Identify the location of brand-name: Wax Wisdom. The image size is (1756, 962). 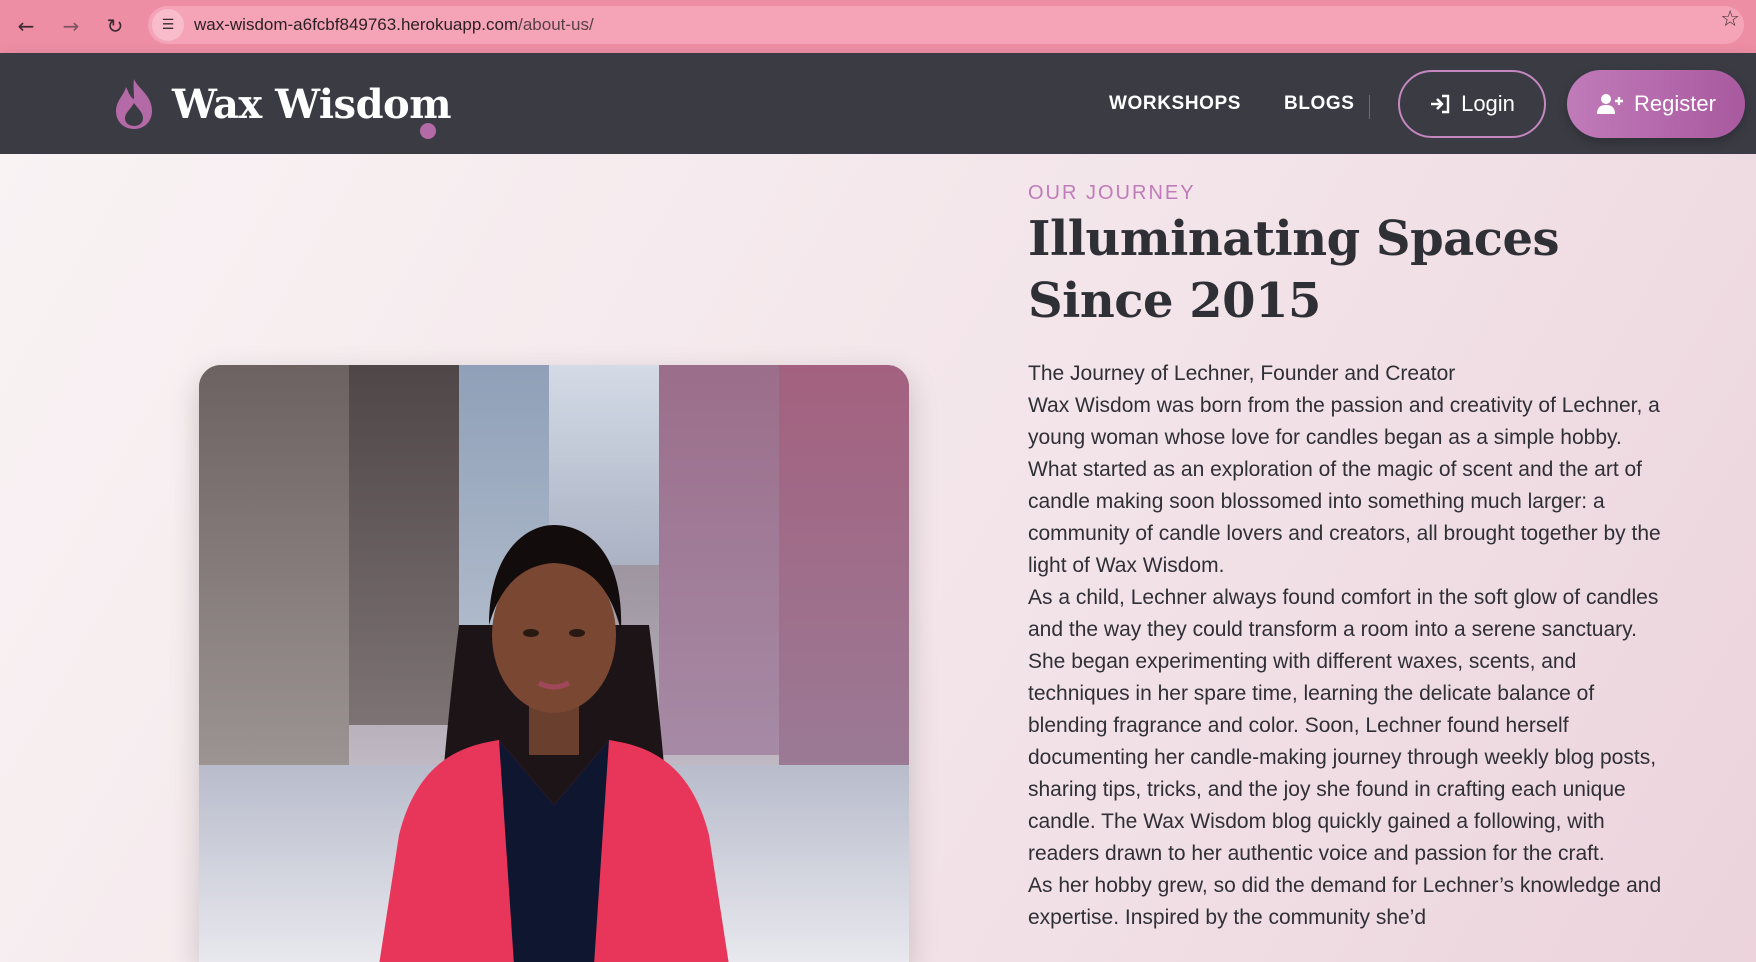
(312, 104).